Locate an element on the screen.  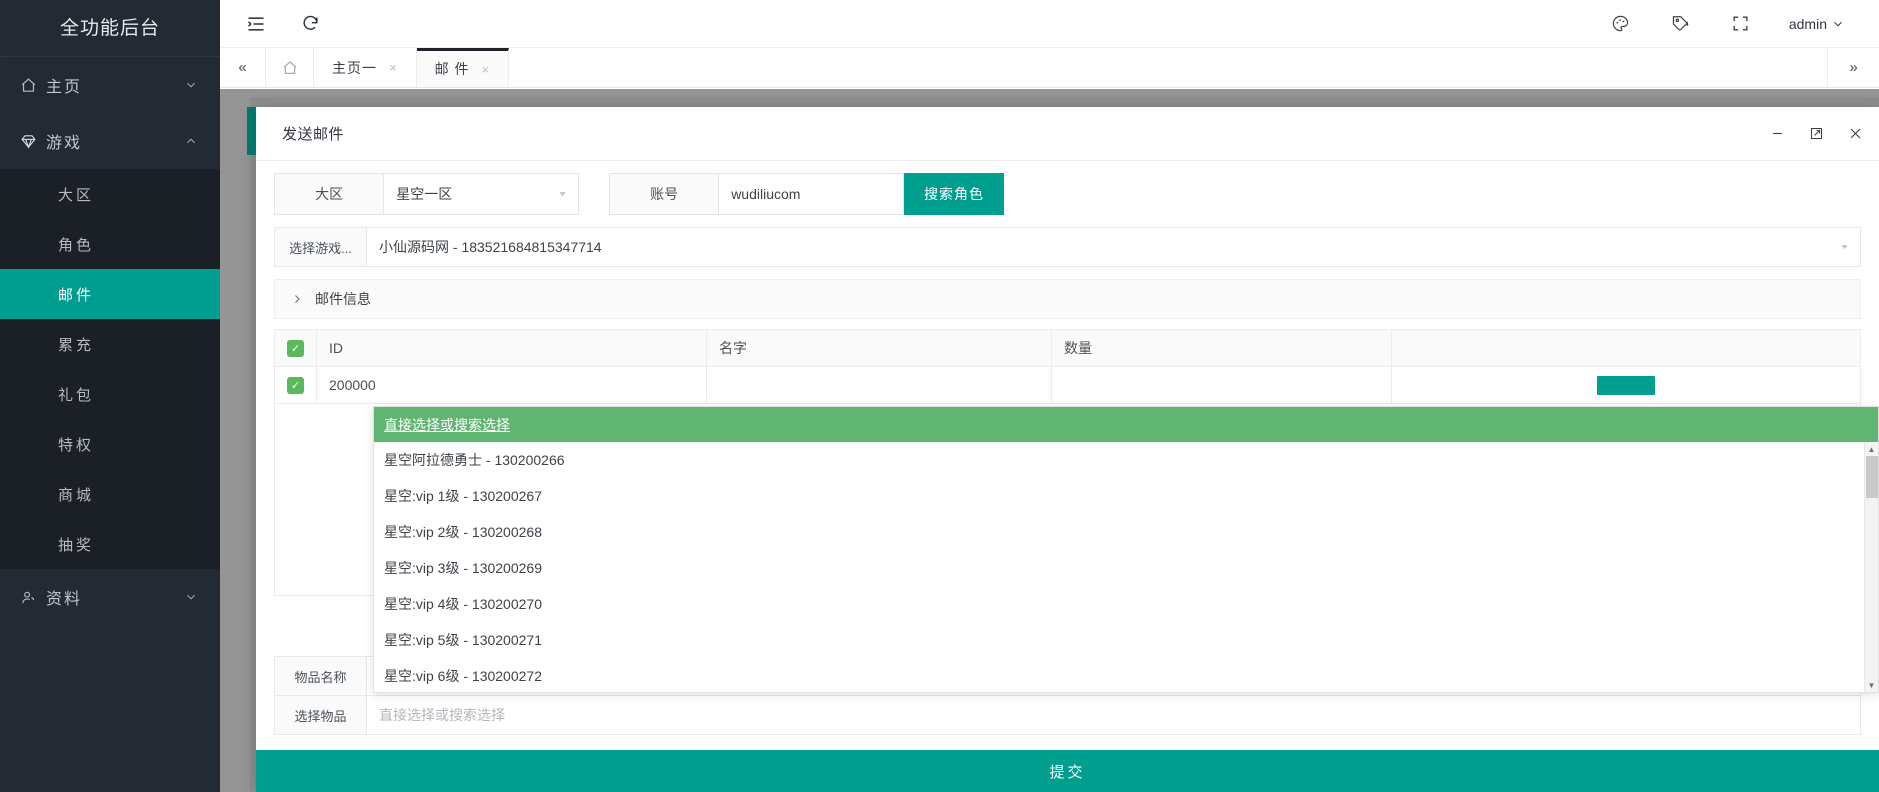
dialog-window-controls is located at coordinates (1816, 133).